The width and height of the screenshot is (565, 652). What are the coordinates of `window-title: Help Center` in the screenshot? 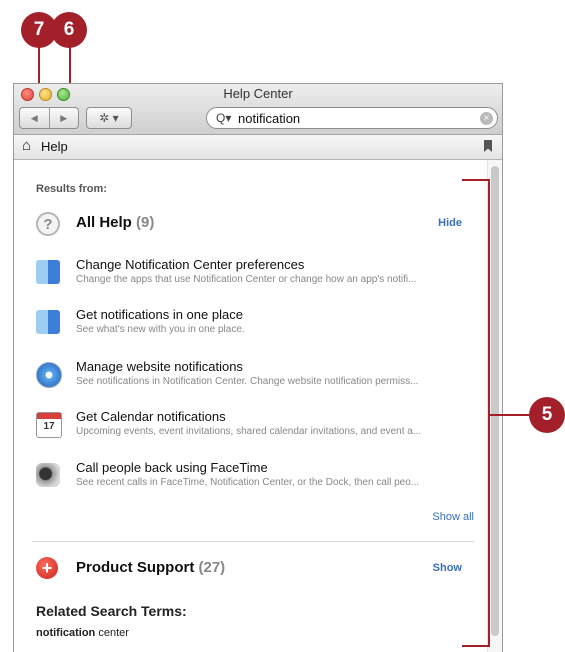 It's located at (258, 93).